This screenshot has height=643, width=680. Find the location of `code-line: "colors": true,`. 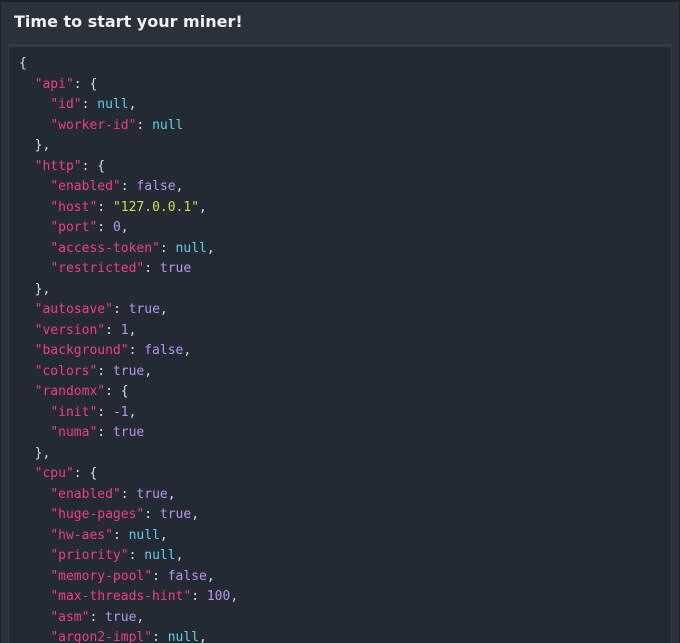

code-line: "colors": true, is located at coordinates (128, 372).